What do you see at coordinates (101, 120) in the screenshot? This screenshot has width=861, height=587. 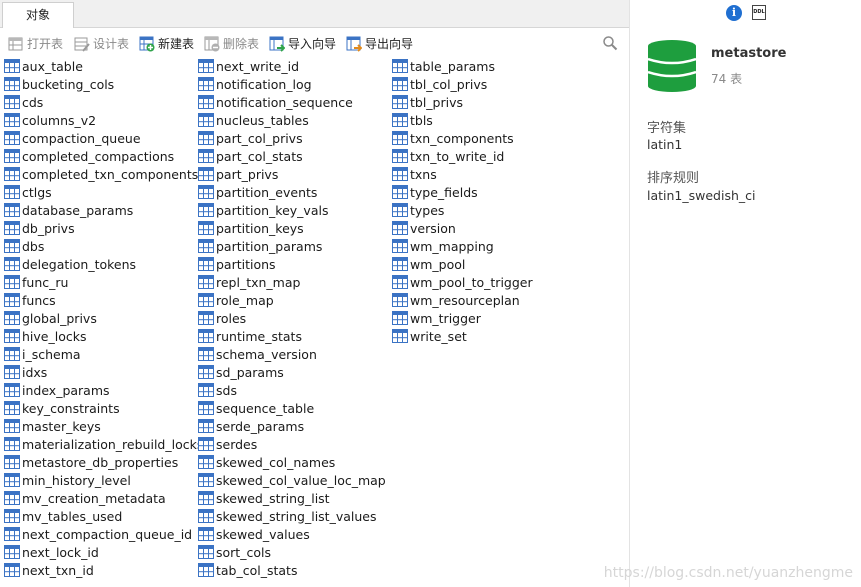 I see `list-item: columns_v2` at bounding box center [101, 120].